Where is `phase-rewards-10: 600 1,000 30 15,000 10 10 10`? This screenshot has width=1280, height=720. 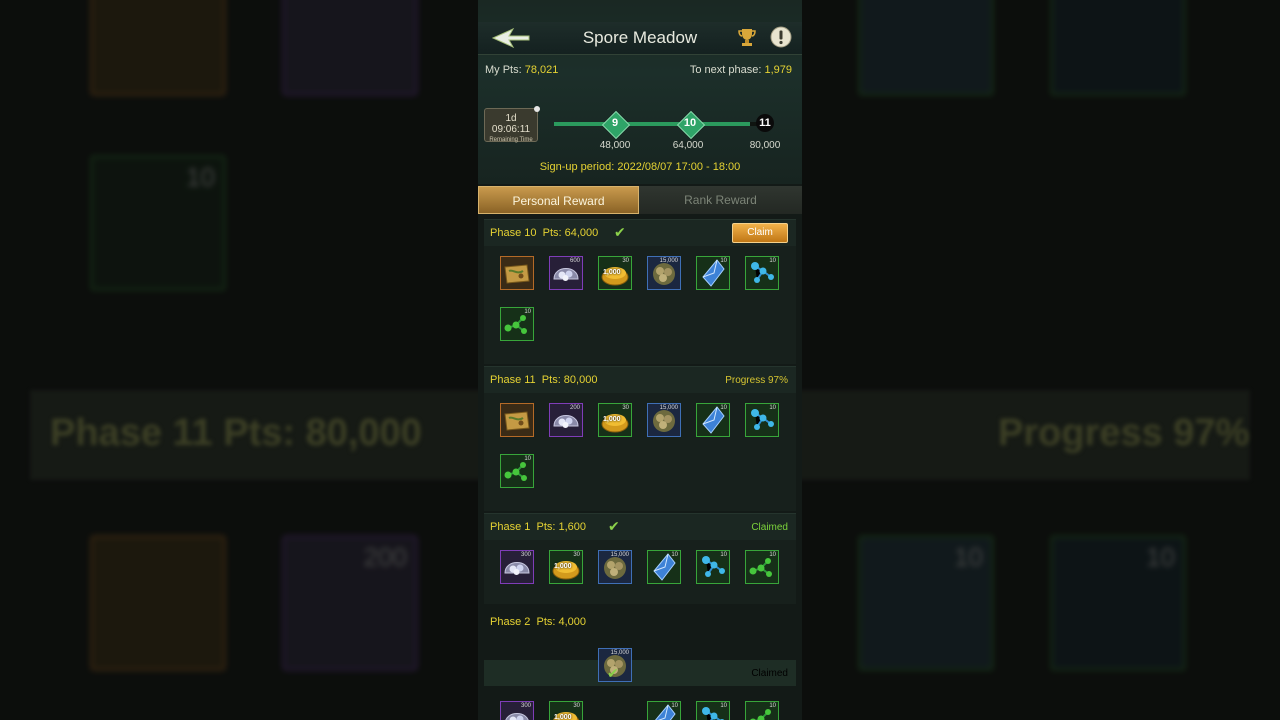 phase-rewards-10: 600 1,000 30 15,000 10 10 10 is located at coordinates (640, 305).